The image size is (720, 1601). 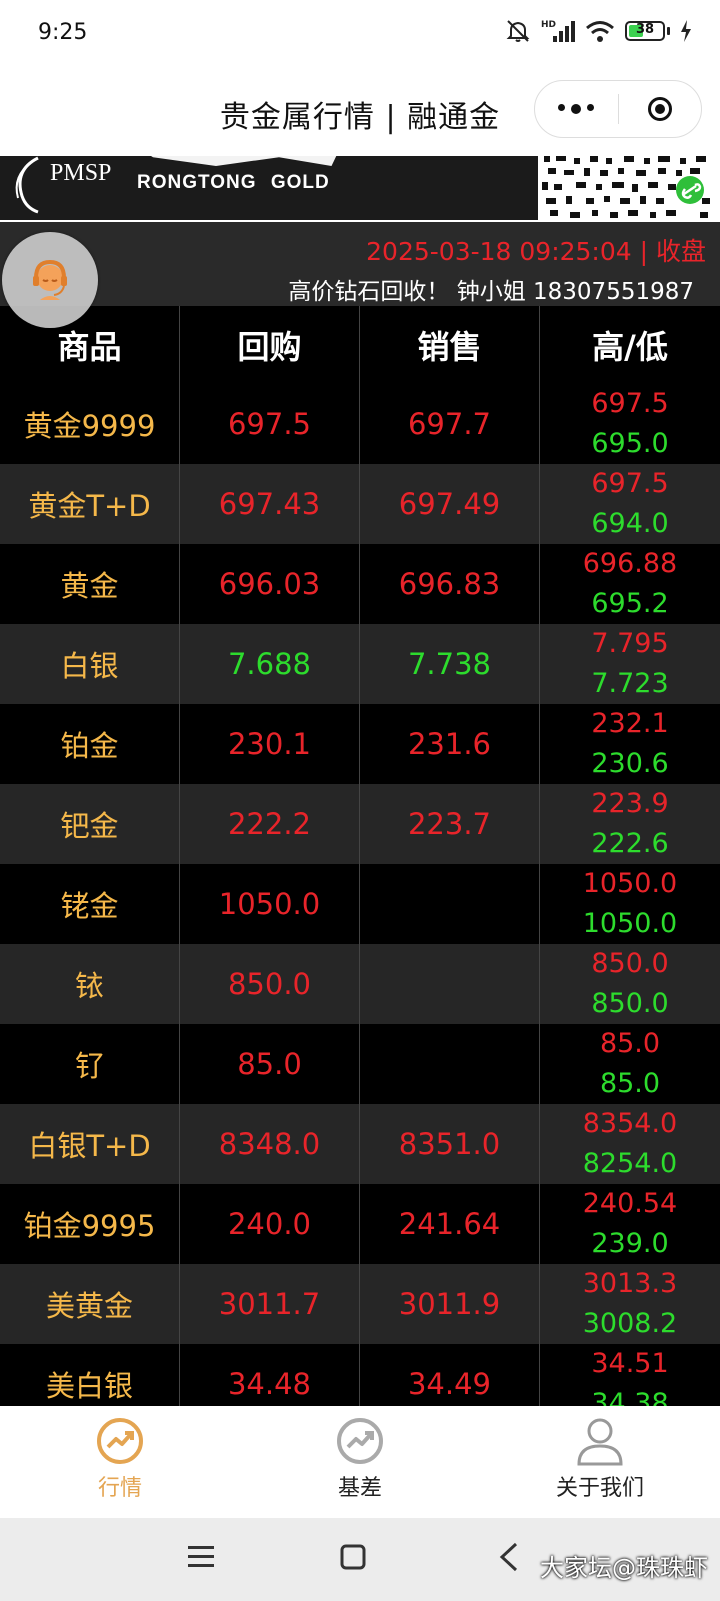 I want to click on table-row: 美黄金 3011.7 3011.9 3013.3 3008.2, so click(x=360, y=1304).